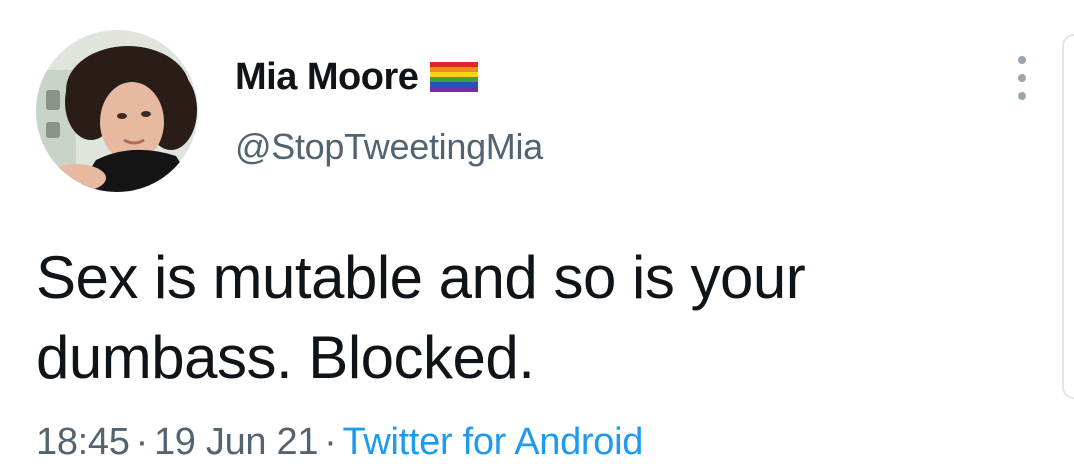 Image resolution: width=1074 pixels, height=464 pixels. Describe the element at coordinates (285, 357) in the screenshot. I see `tweet-text-line: dumbass. Blocked.` at that location.